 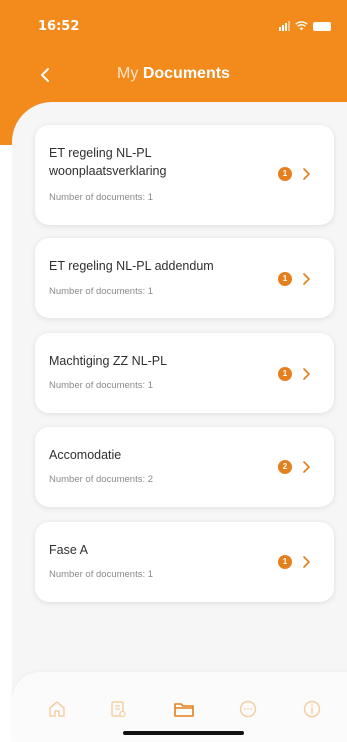 I want to click on document-card: Fase A Number of documents: 1 1, so click(x=184, y=562).